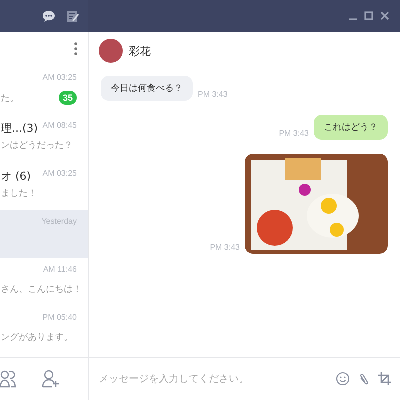 This screenshot has height=400, width=400. Describe the element at coordinates (73, 16) in the screenshot. I see `note-edit-icon` at that location.